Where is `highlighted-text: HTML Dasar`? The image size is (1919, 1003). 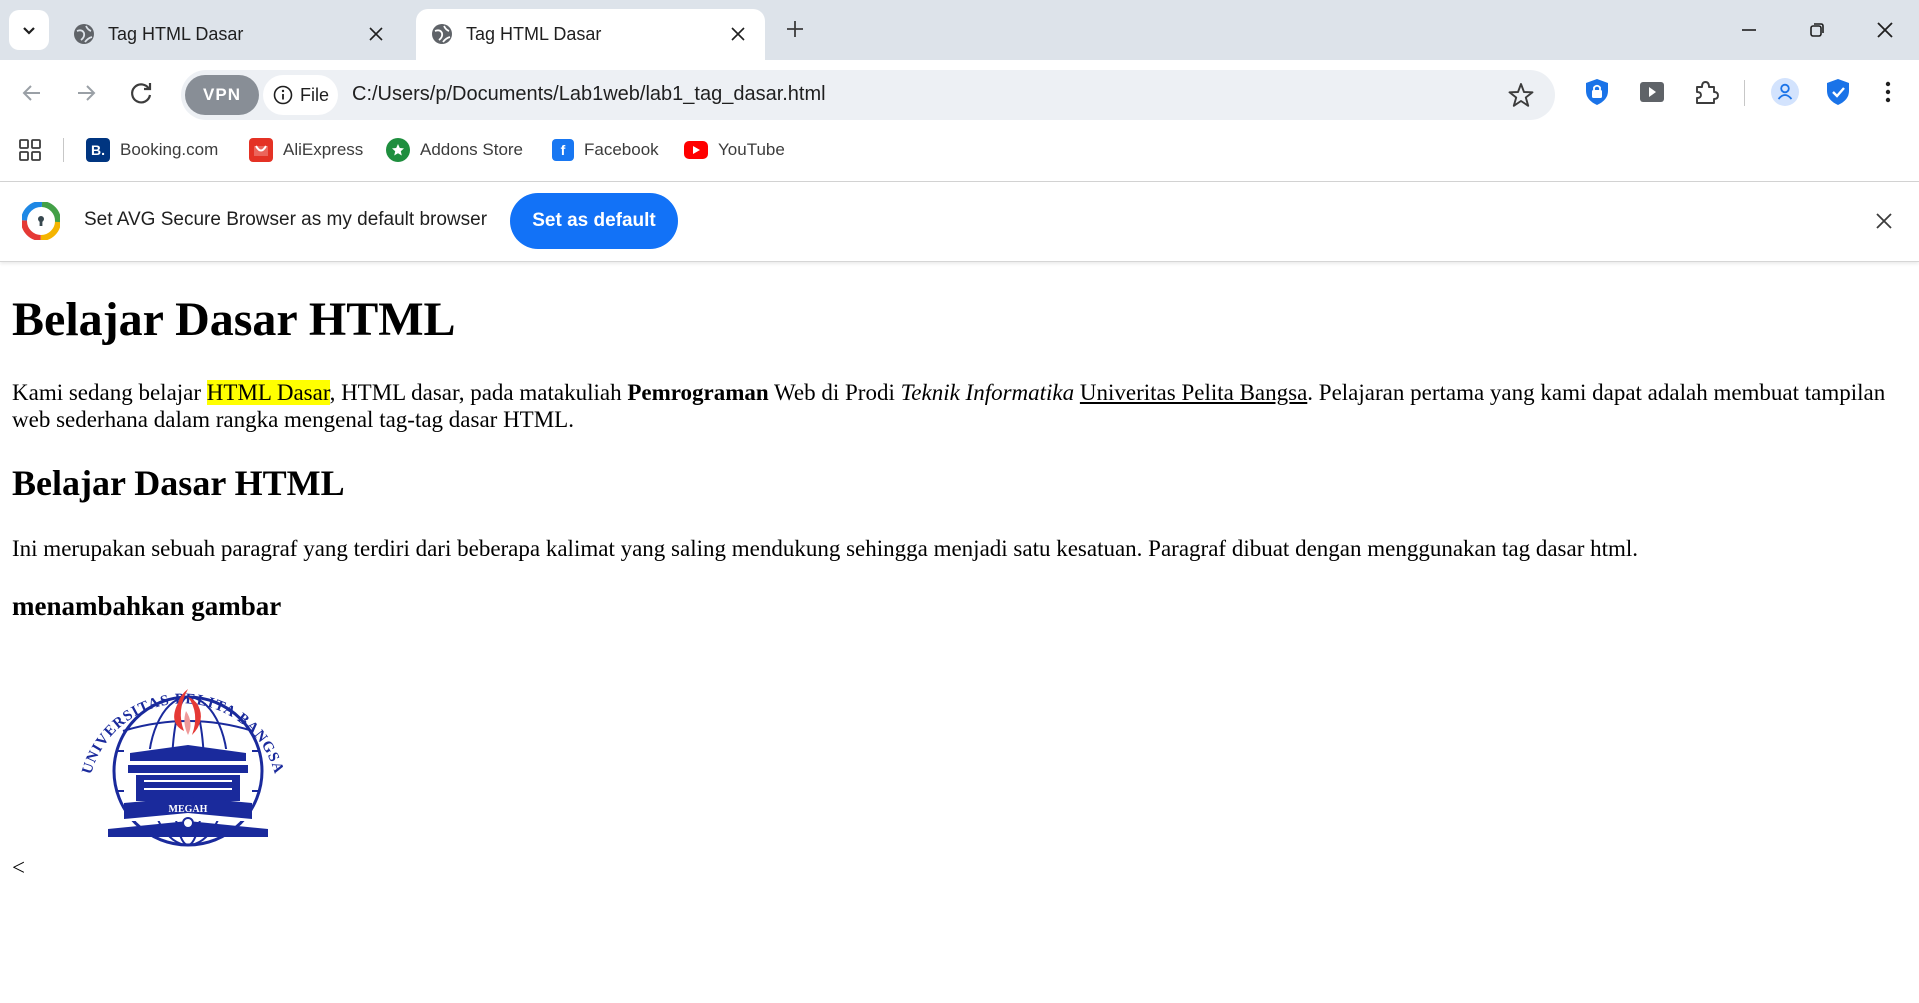
highlighted-text: HTML Dasar is located at coordinates (268, 392).